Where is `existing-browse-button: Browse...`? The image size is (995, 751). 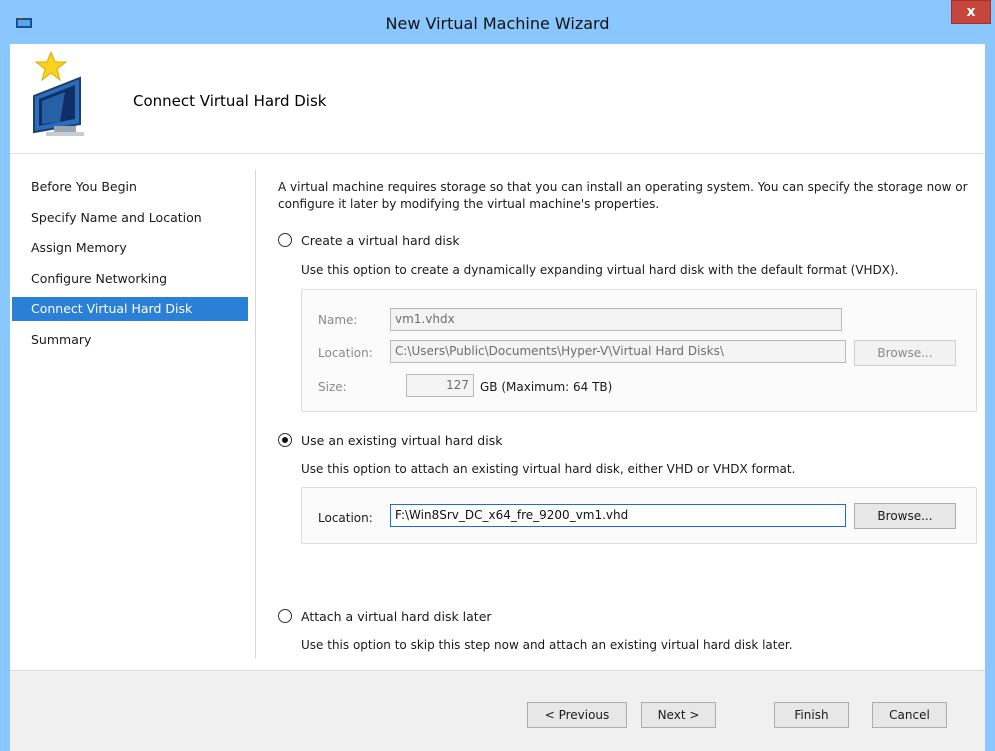
existing-browse-button: Browse... is located at coordinates (905, 516).